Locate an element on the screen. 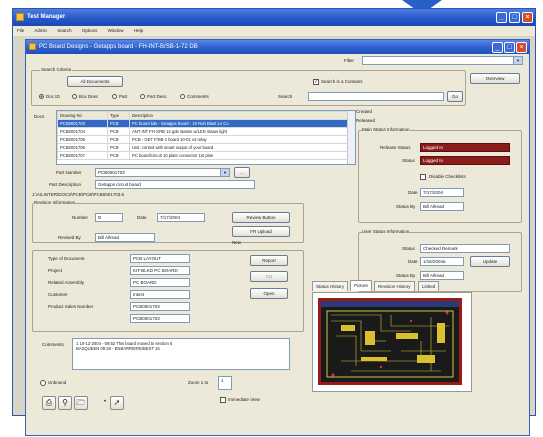  revision-number-field: D is located at coordinates (109, 217).